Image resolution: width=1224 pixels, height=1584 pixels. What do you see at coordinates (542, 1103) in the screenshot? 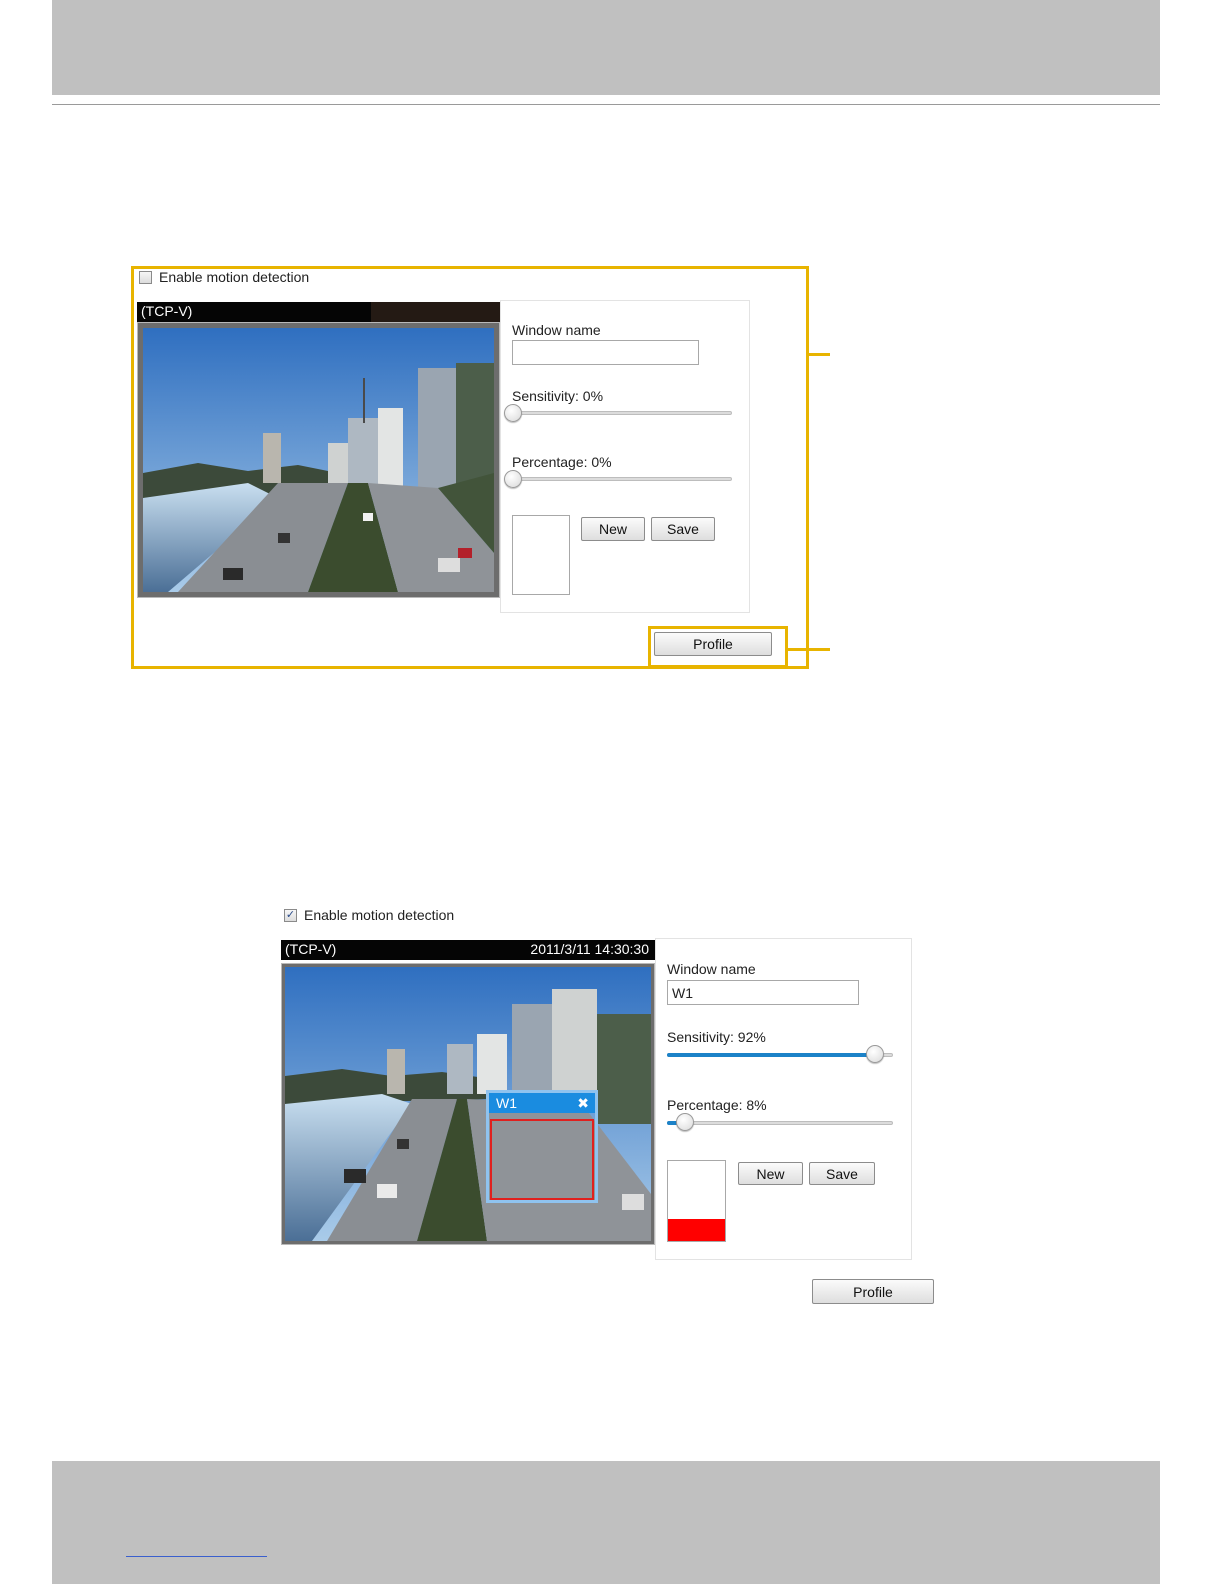
I see `motion-window-title-bar: W1 ✖` at bounding box center [542, 1103].